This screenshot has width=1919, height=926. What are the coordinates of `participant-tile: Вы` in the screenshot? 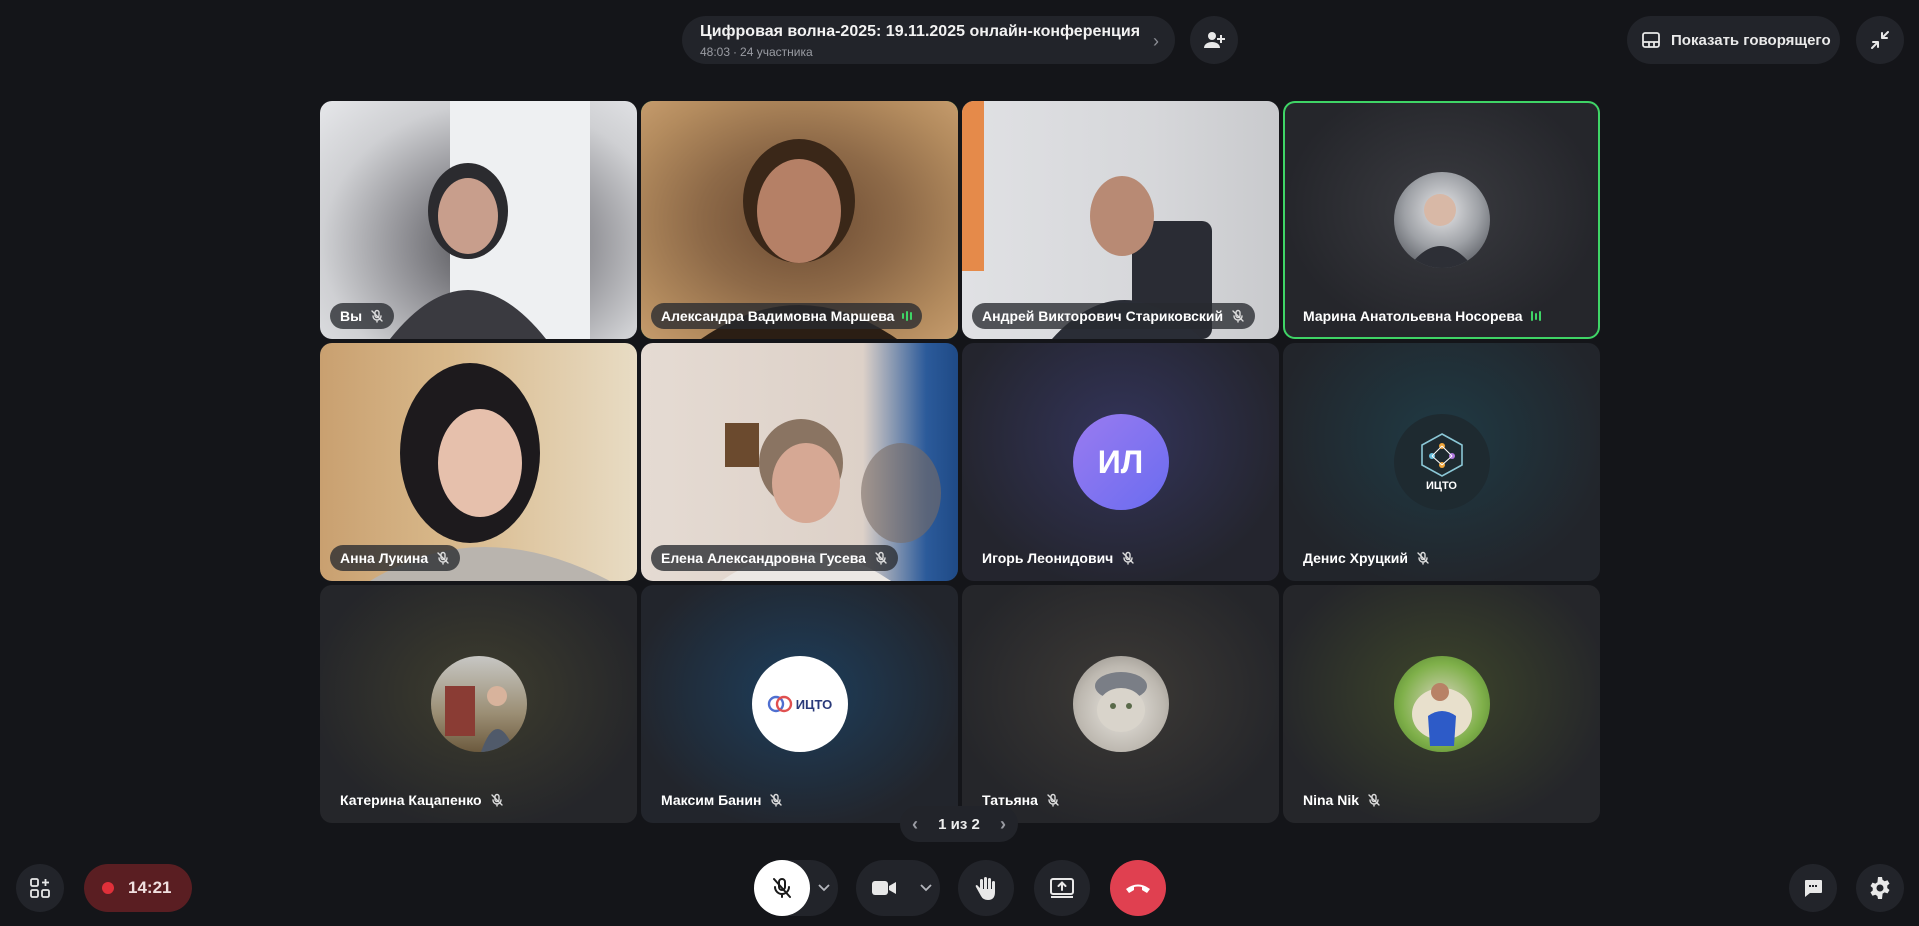 It's located at (478, 220).